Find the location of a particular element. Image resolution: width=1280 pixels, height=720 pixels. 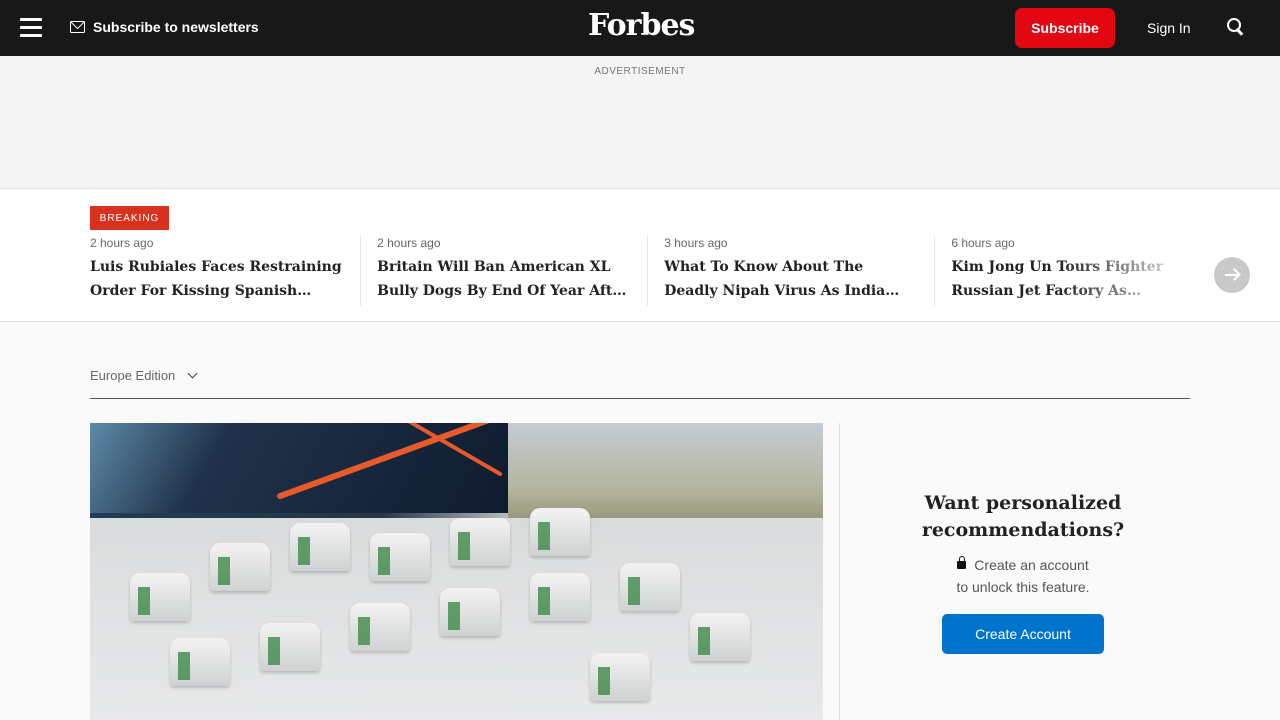

sidebar-divider is located at coordinates (839, 571).